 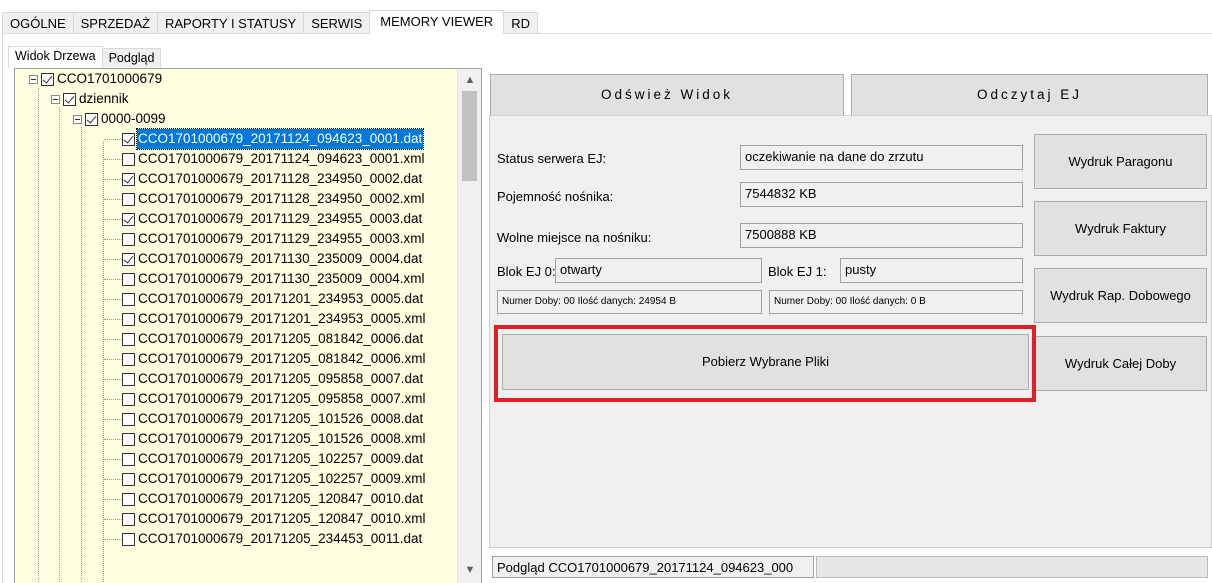 I want to click on scroll-down-icon: ▼, so click(x=469, y=570).